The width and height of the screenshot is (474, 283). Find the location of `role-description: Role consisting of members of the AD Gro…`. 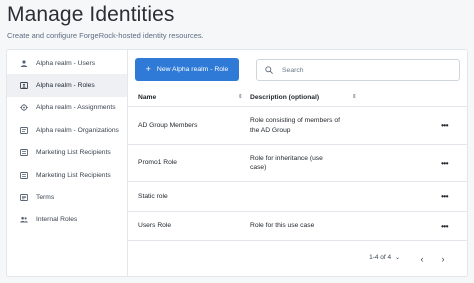

role-description: Role consisting of members of the AD Gro… is located at coordinates (295, 125).